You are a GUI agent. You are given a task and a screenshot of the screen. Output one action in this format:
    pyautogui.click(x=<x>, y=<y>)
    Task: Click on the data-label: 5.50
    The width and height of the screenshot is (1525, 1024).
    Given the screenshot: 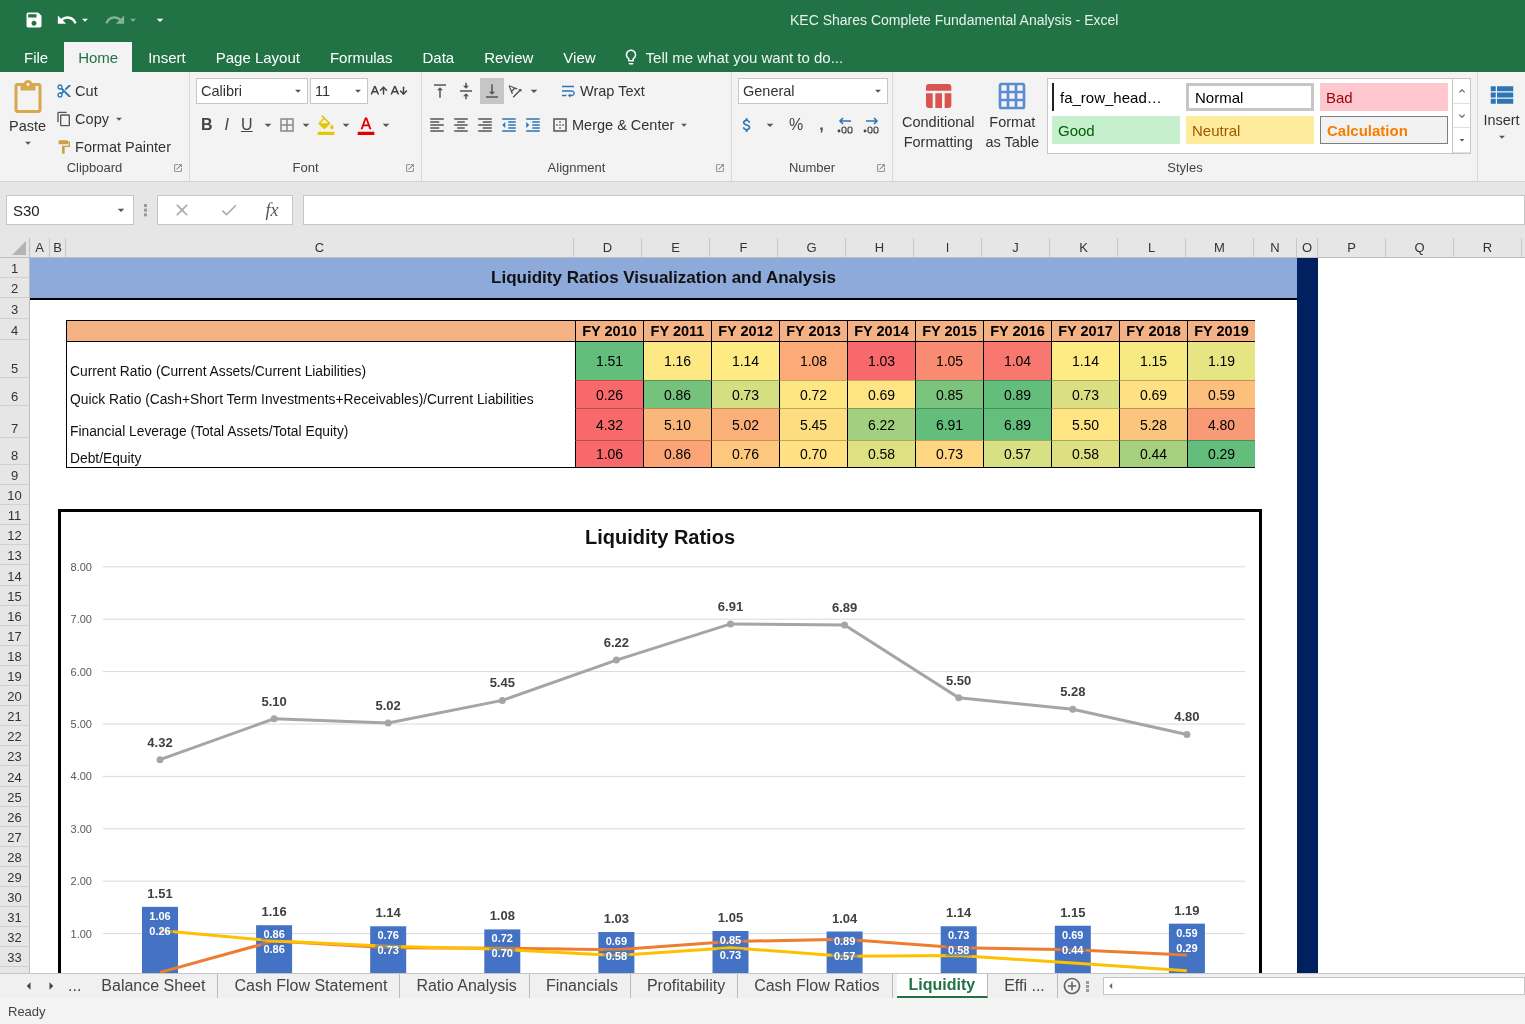 What is the action you would take?
    pyautogui.click(x=959, y=680)
    